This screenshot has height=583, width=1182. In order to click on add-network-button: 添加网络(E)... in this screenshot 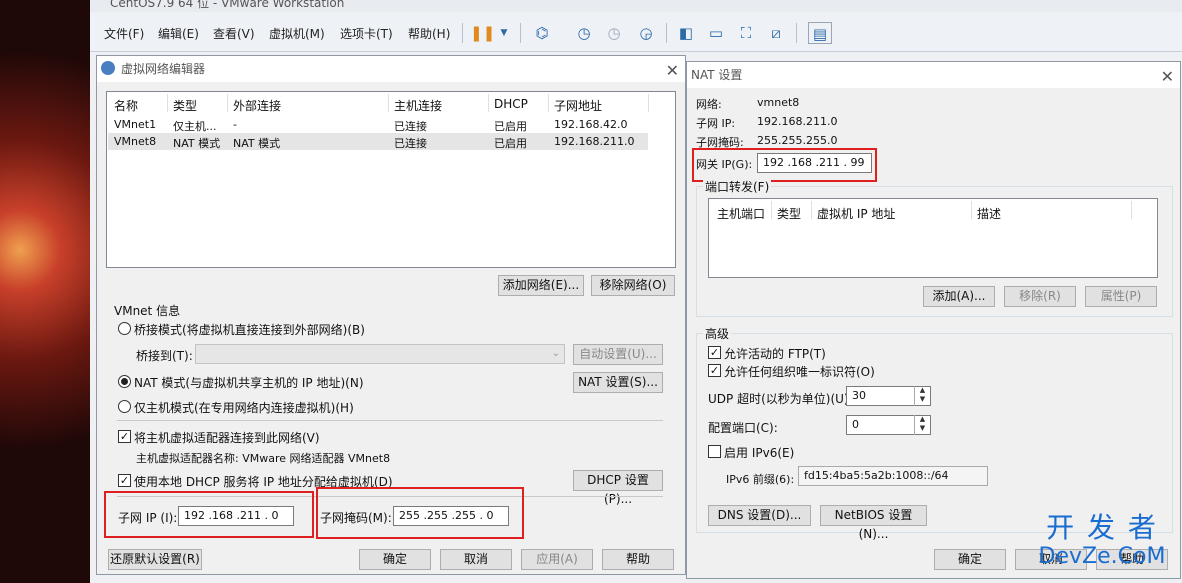, I will do `click(541, 285)`.